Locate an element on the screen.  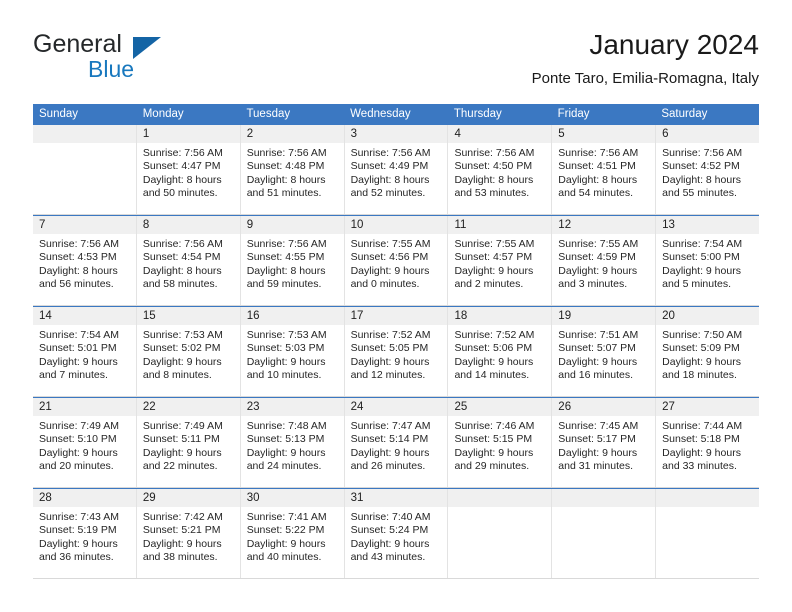
sunrise-text: Sunrise: 7:48 AM is located at coordinates (286, 426).